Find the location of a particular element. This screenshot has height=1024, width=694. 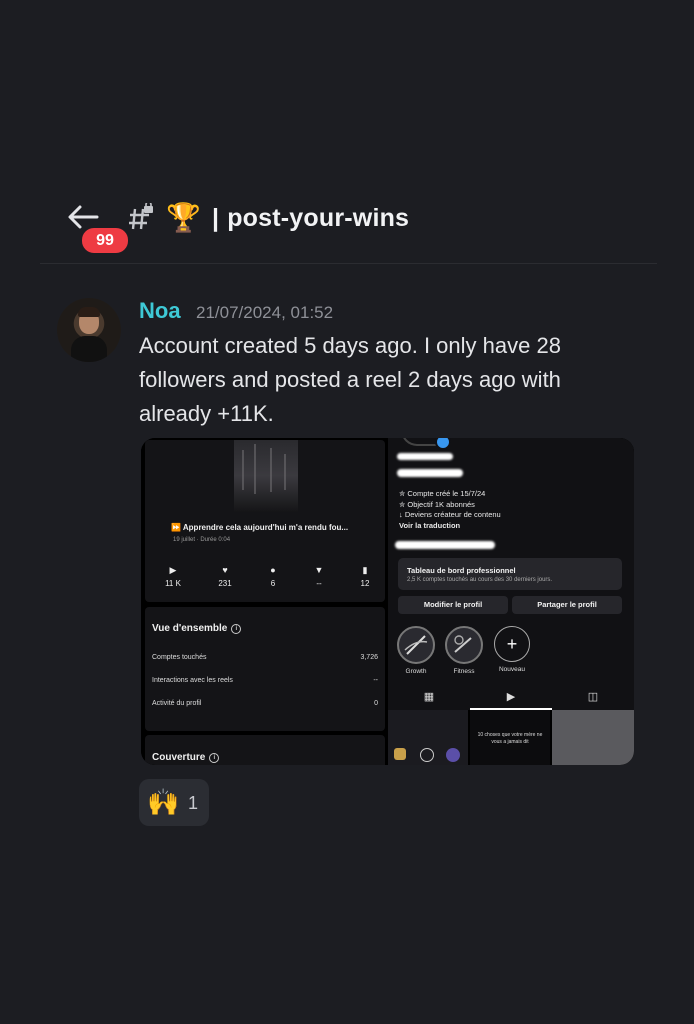

overview-row: Interactions avec les reels -- is located at coordinates (265, 680).